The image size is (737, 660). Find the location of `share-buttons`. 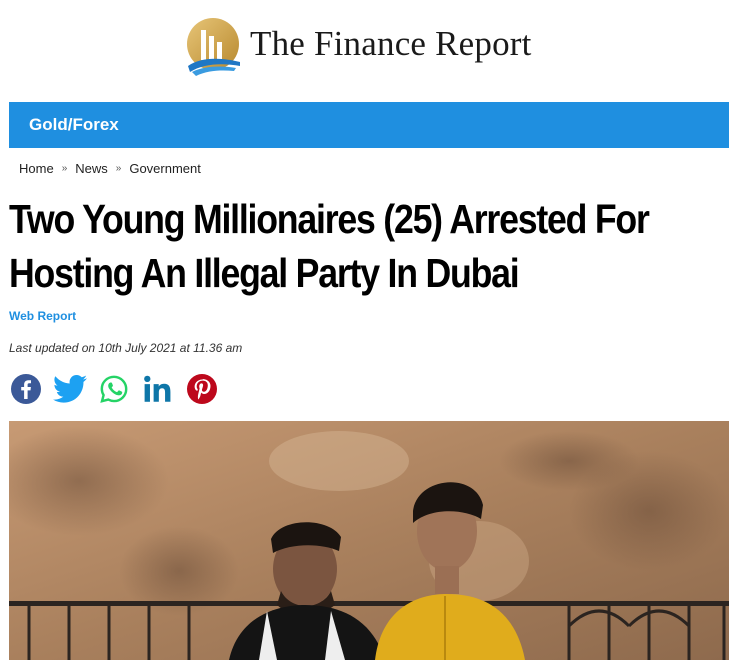

share-buttons is located at coordinates (114, 389).